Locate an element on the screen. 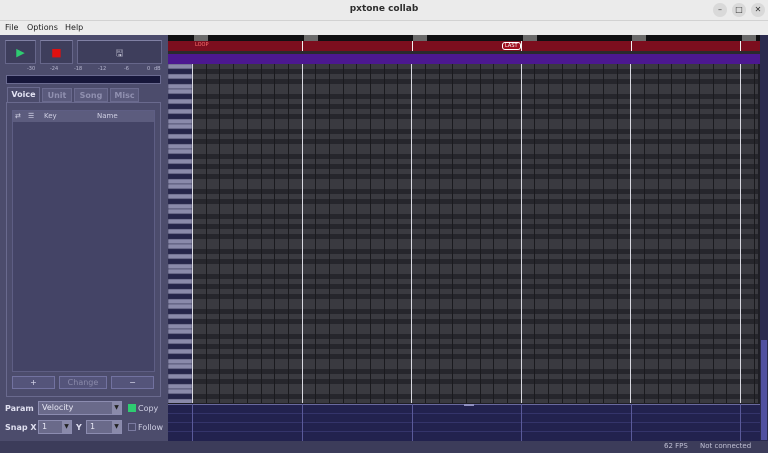 The height and width of the screenshot is (453, 768). copy-checkbox is located at coordinates (132, 408).